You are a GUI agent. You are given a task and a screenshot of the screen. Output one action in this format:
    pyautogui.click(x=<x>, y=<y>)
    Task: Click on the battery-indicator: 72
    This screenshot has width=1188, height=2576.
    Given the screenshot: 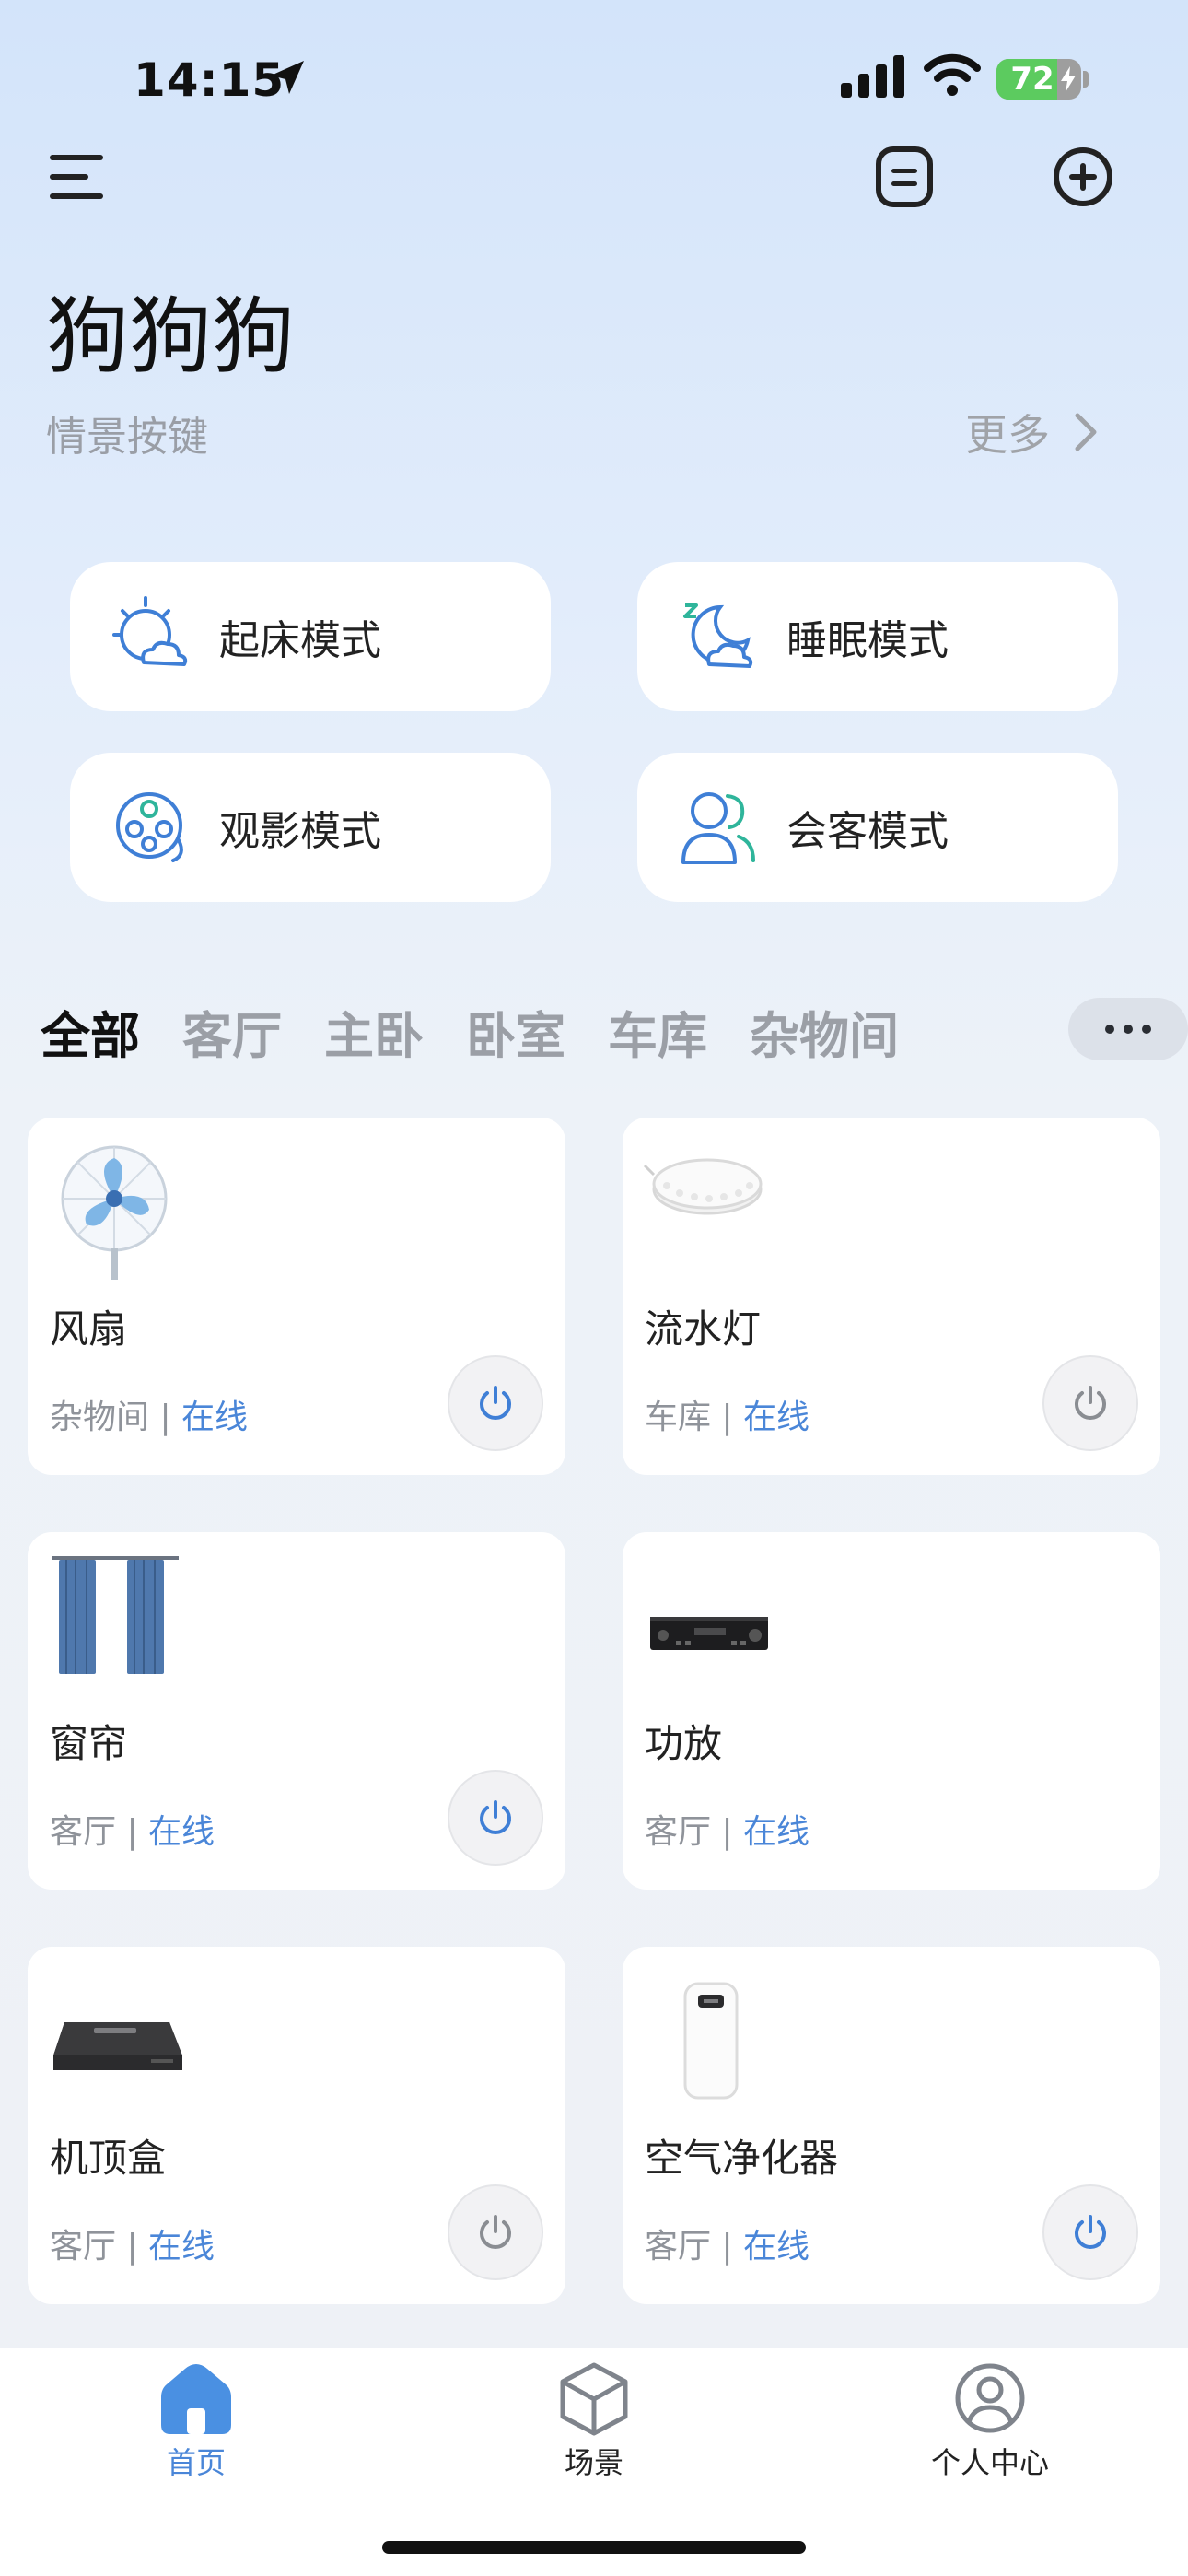 What is the action you would take?
    pyautogui.click(x=1038, y=79)
    